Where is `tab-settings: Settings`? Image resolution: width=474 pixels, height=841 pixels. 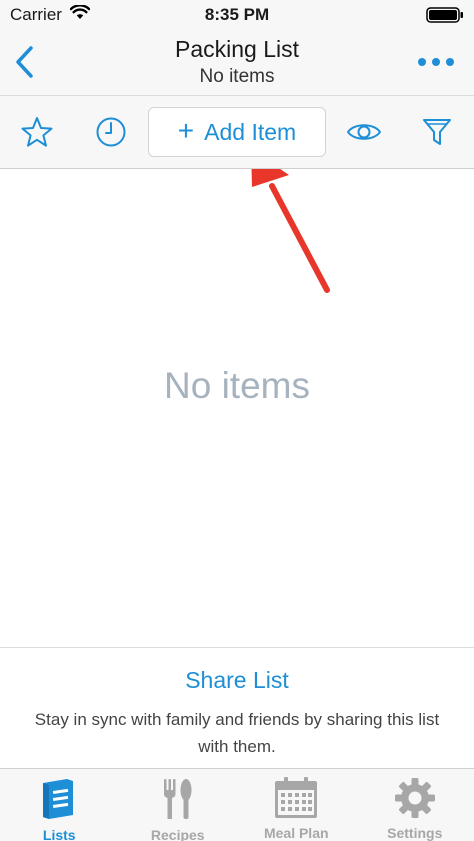
tab-settings: Settings is located at coordinates (415, 805).